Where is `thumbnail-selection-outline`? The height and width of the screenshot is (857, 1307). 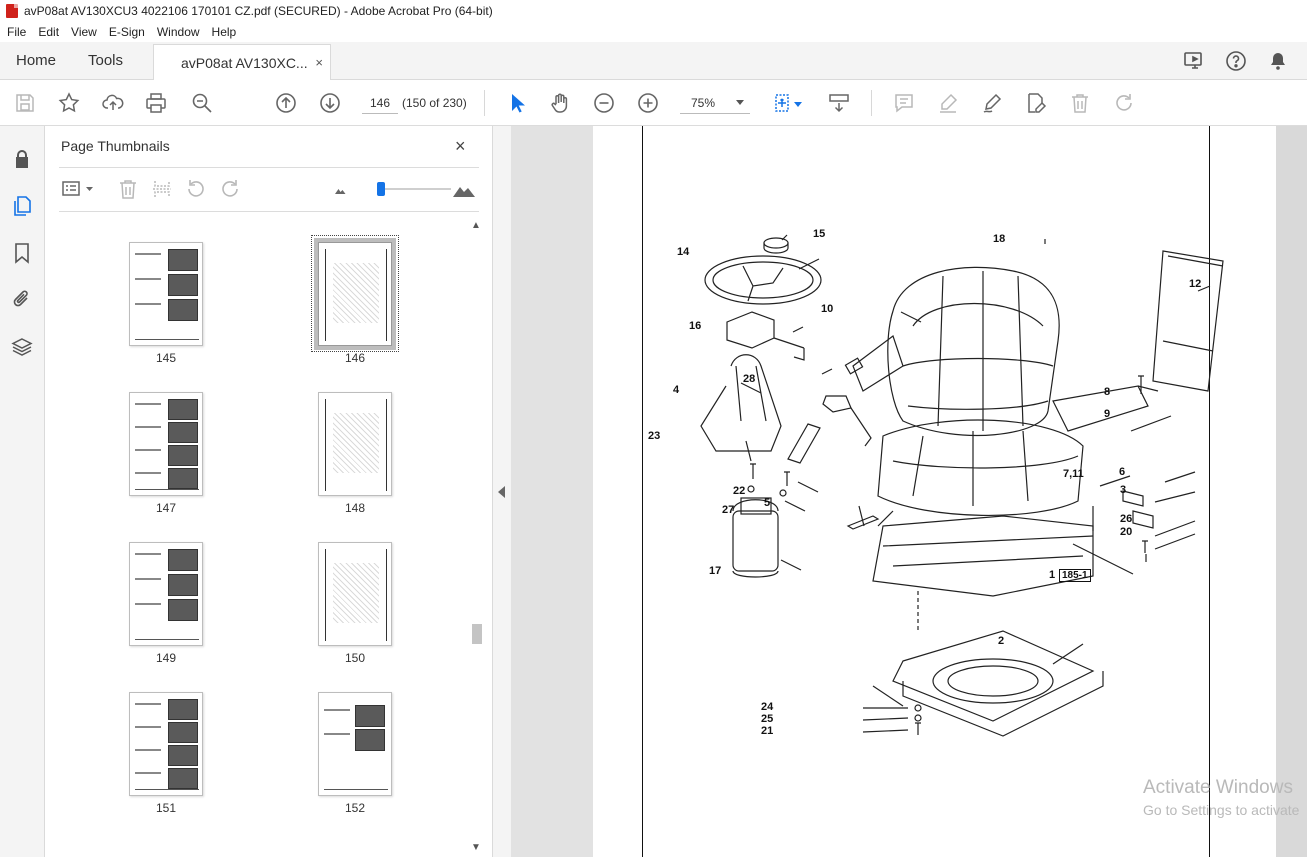
thumbnail-selection-outline is located at coordinates (355, 293).